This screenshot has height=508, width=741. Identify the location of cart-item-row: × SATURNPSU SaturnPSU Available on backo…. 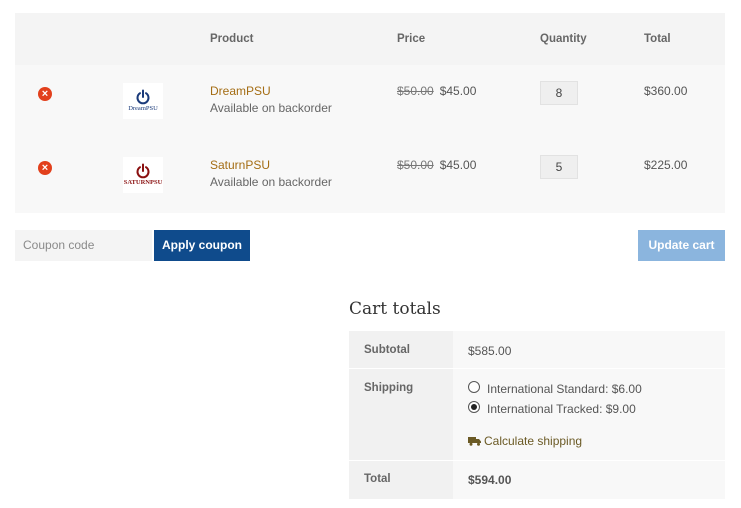
(370, 176).